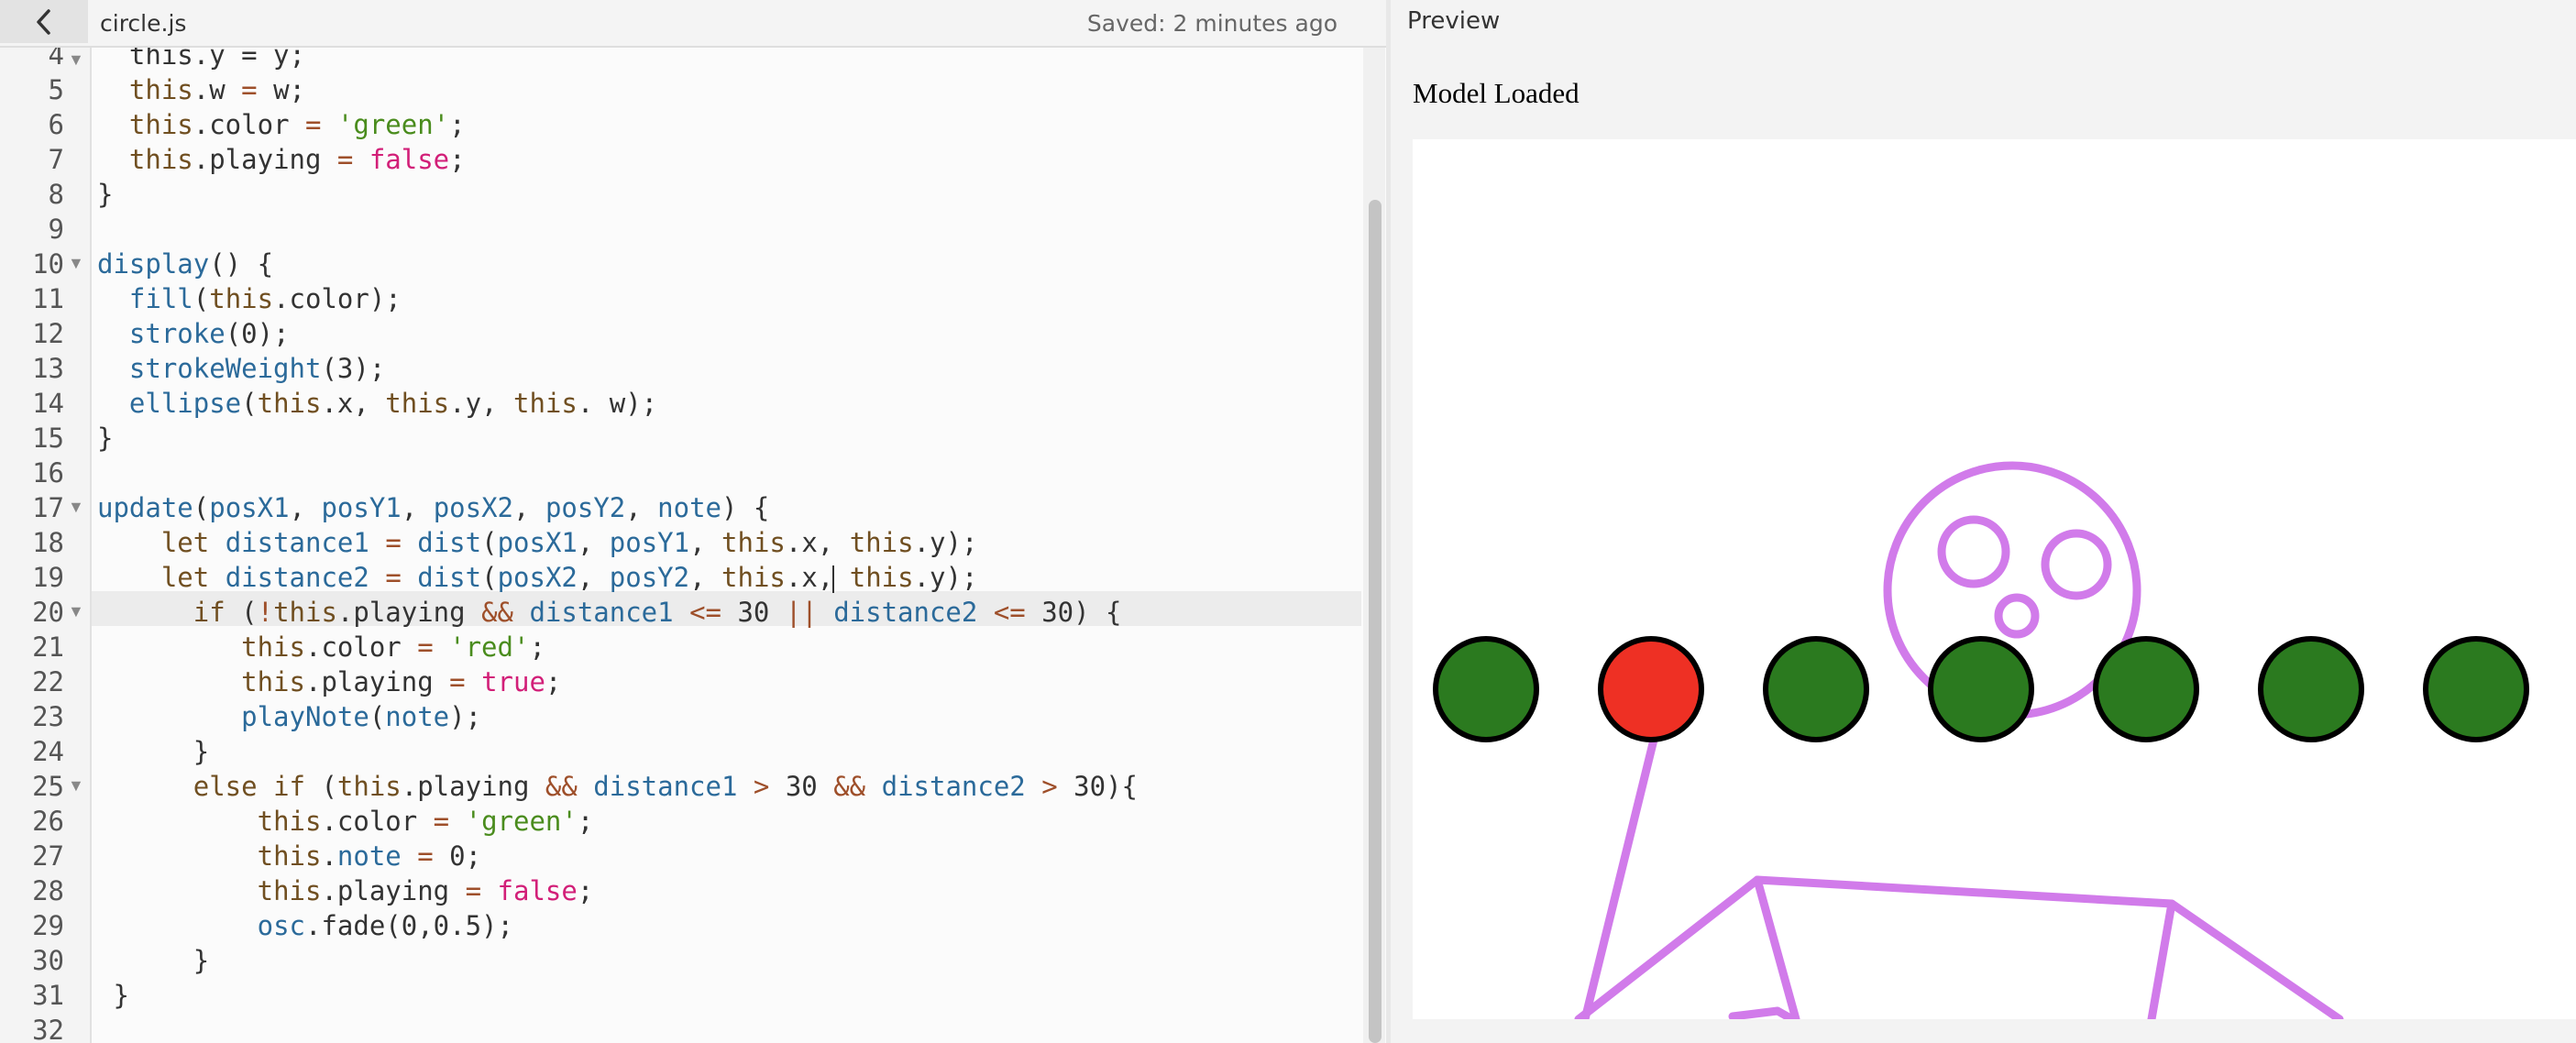  I want to click on editor-scrollbar-thumb, so click(1375, 621).